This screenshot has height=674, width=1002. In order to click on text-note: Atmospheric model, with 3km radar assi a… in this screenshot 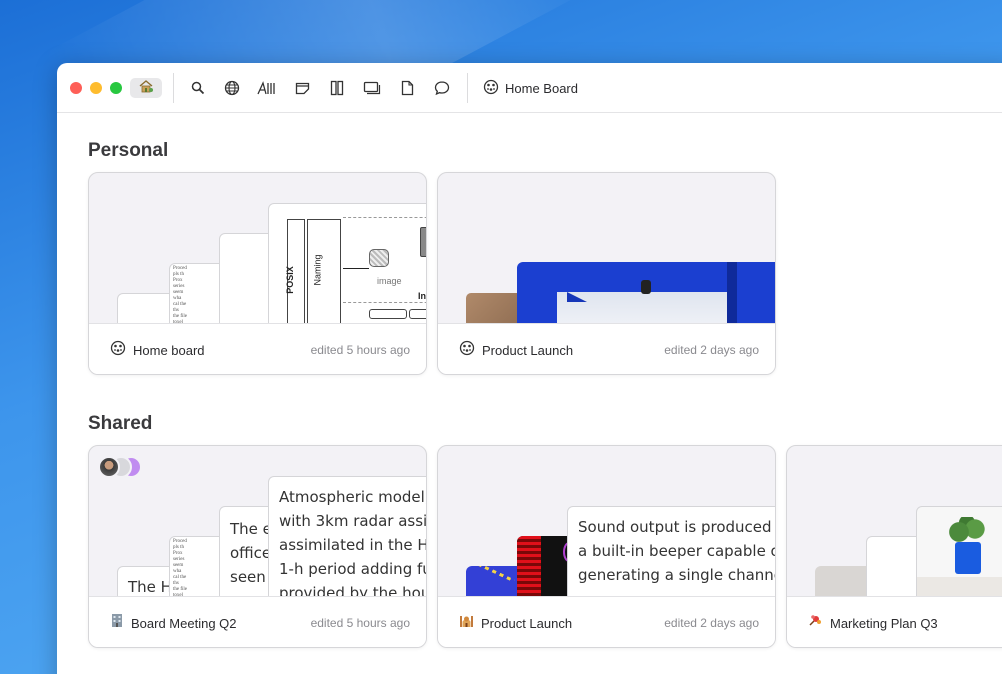, I will do `click(347, 536)`.